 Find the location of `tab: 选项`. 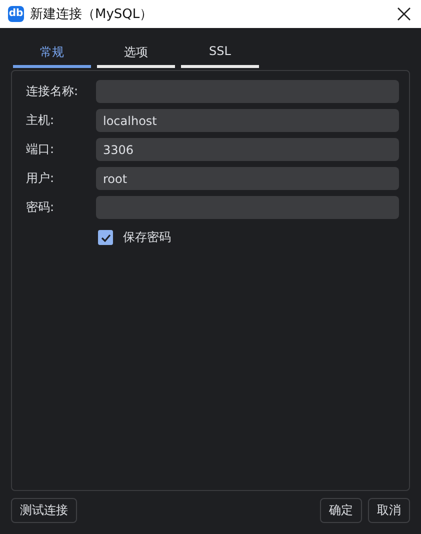

tab: 选项 is located at coordinates (136, 55).